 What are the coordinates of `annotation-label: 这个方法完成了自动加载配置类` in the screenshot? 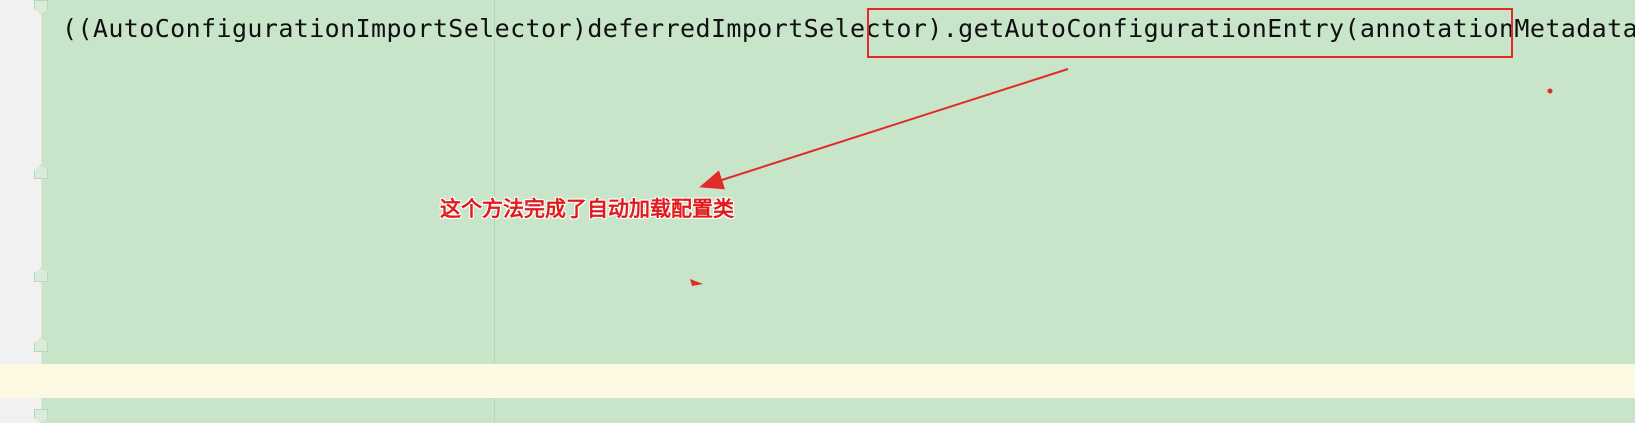 It's located at (587, 209).